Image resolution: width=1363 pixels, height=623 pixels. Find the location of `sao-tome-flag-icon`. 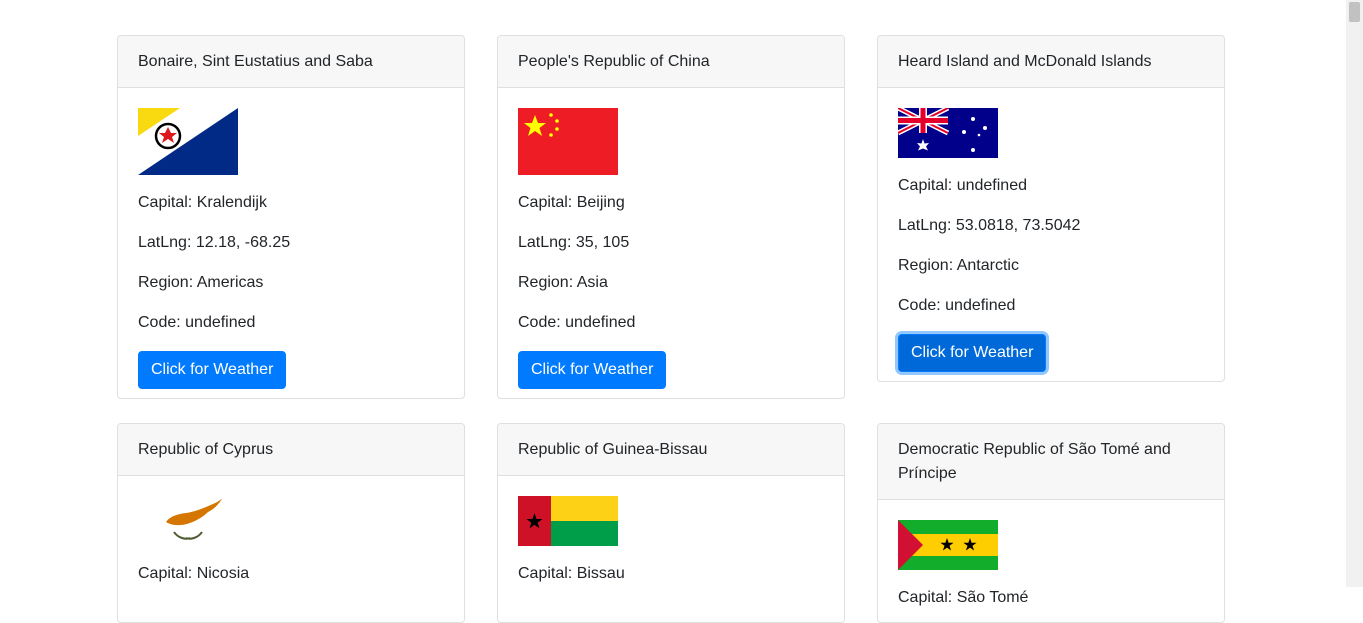

sao-tome-flag-icon is located at coordinates (948, 545).